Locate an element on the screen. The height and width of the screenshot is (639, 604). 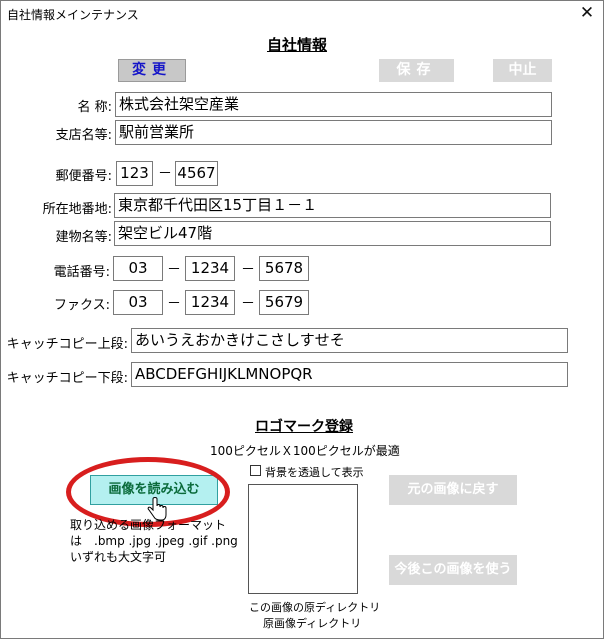
format-note-line1: 取り込める画像フォーマット is located at coordinates (148, 525).